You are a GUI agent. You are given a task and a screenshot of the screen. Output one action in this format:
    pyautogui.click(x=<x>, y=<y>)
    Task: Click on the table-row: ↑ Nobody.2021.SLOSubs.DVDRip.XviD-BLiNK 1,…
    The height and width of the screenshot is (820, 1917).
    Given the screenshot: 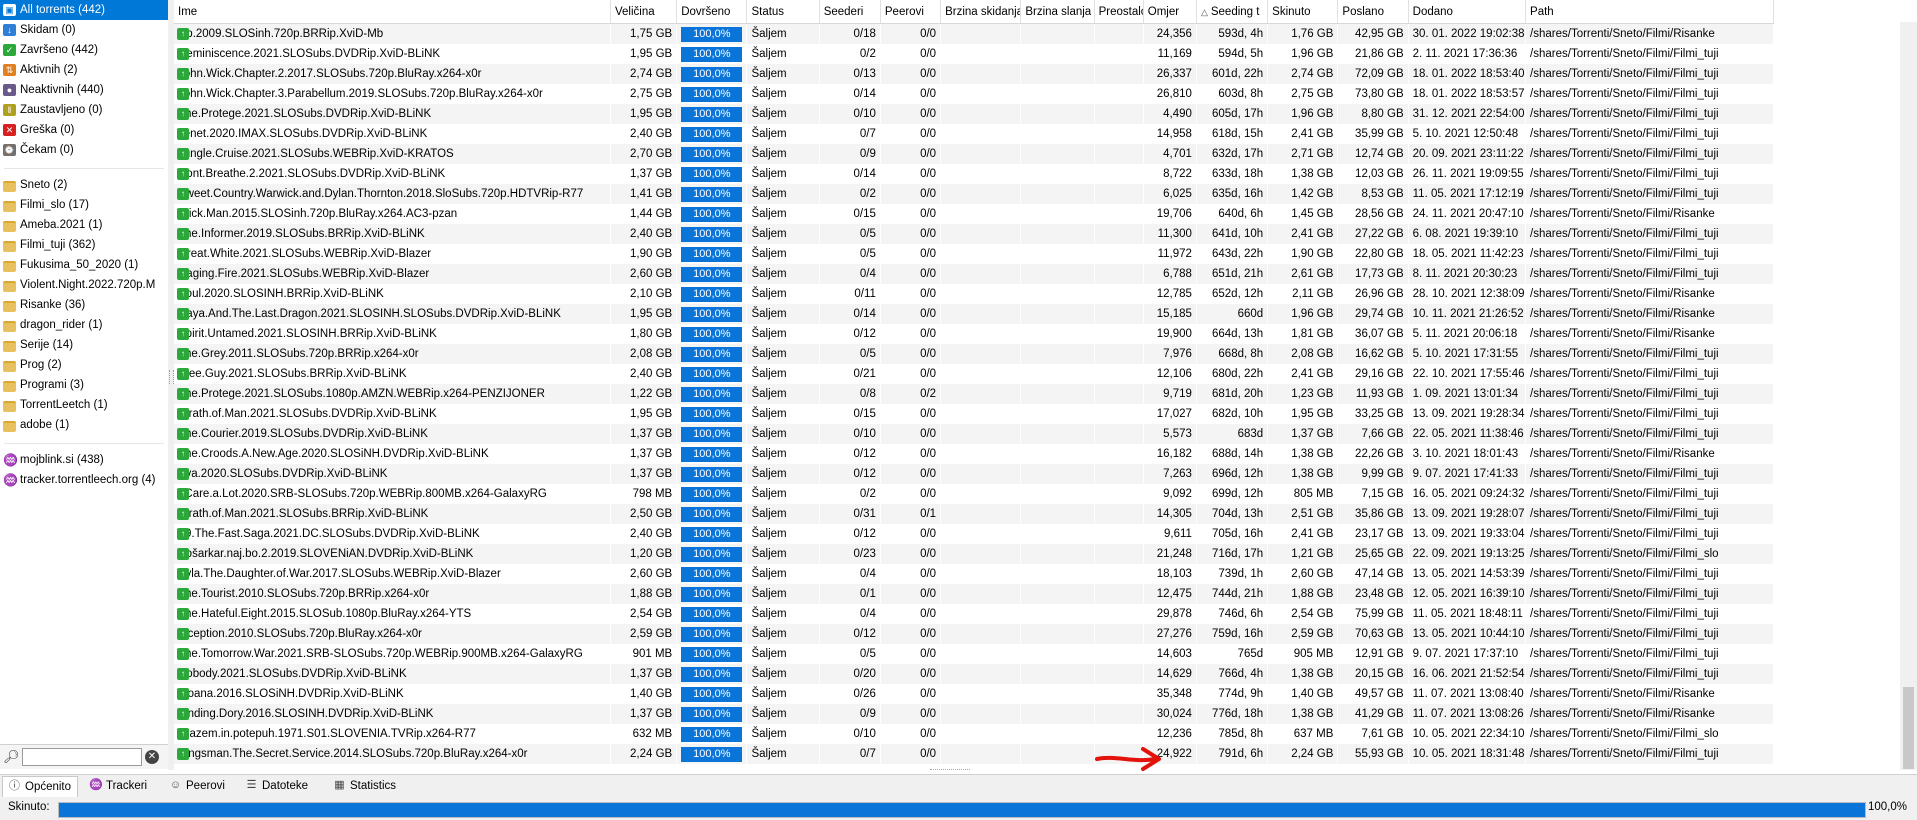 What is the action you would take?
    pyautogui.click(x=974, y=674)
    